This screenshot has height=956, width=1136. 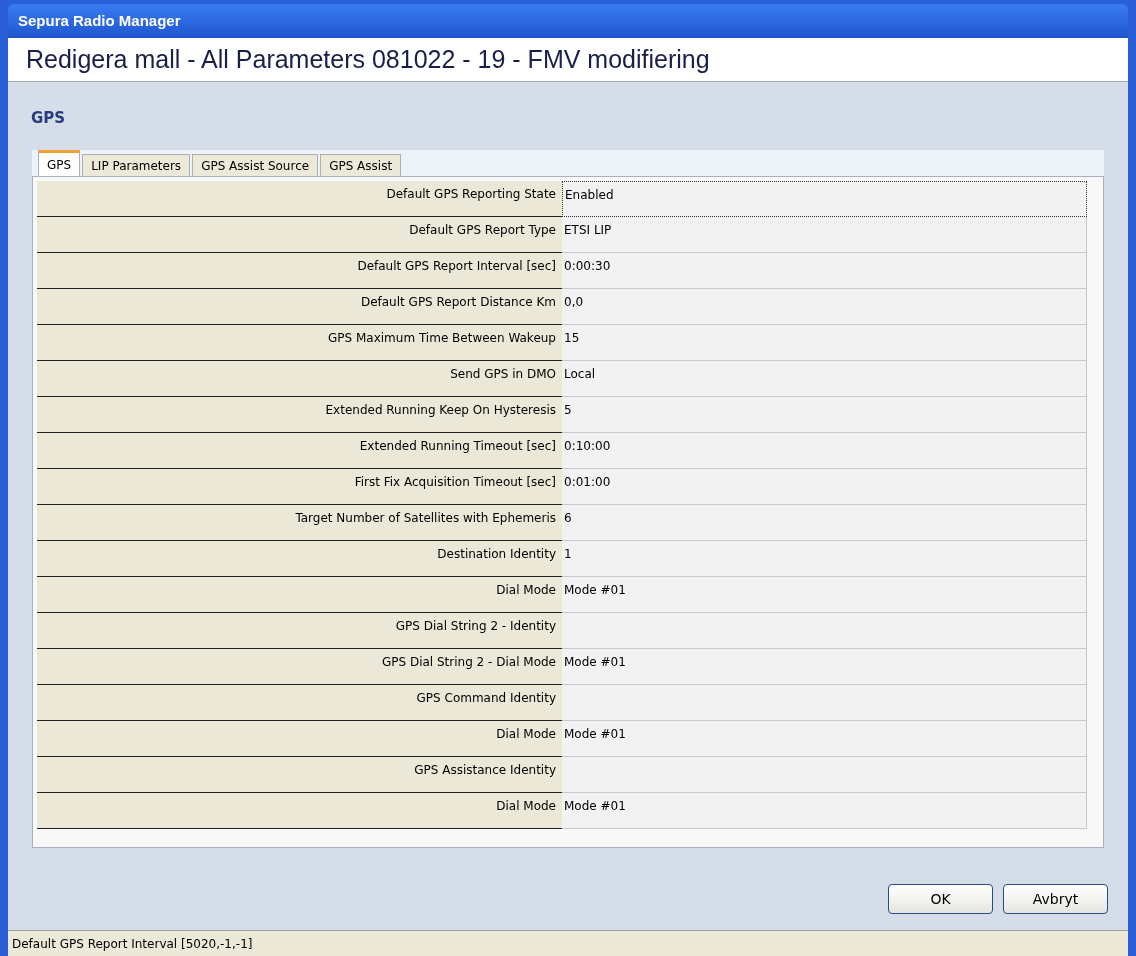 I want to click on parameter-label: GPS Maximum Time Between Wakeup, so click(x=299, y=343).